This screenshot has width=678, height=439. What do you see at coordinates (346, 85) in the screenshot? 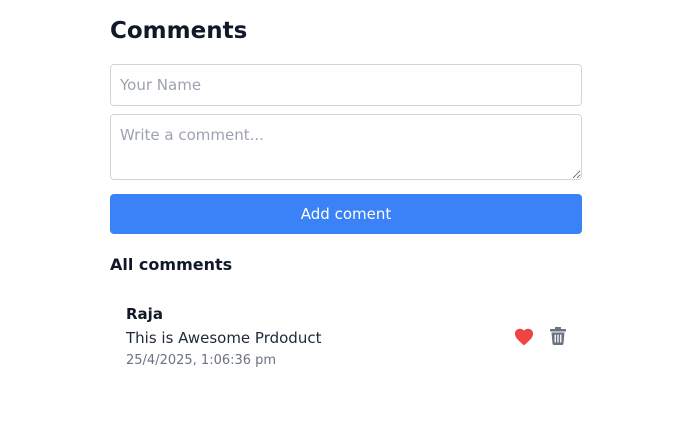
I see `name-input` at bounding box center [346, 85].